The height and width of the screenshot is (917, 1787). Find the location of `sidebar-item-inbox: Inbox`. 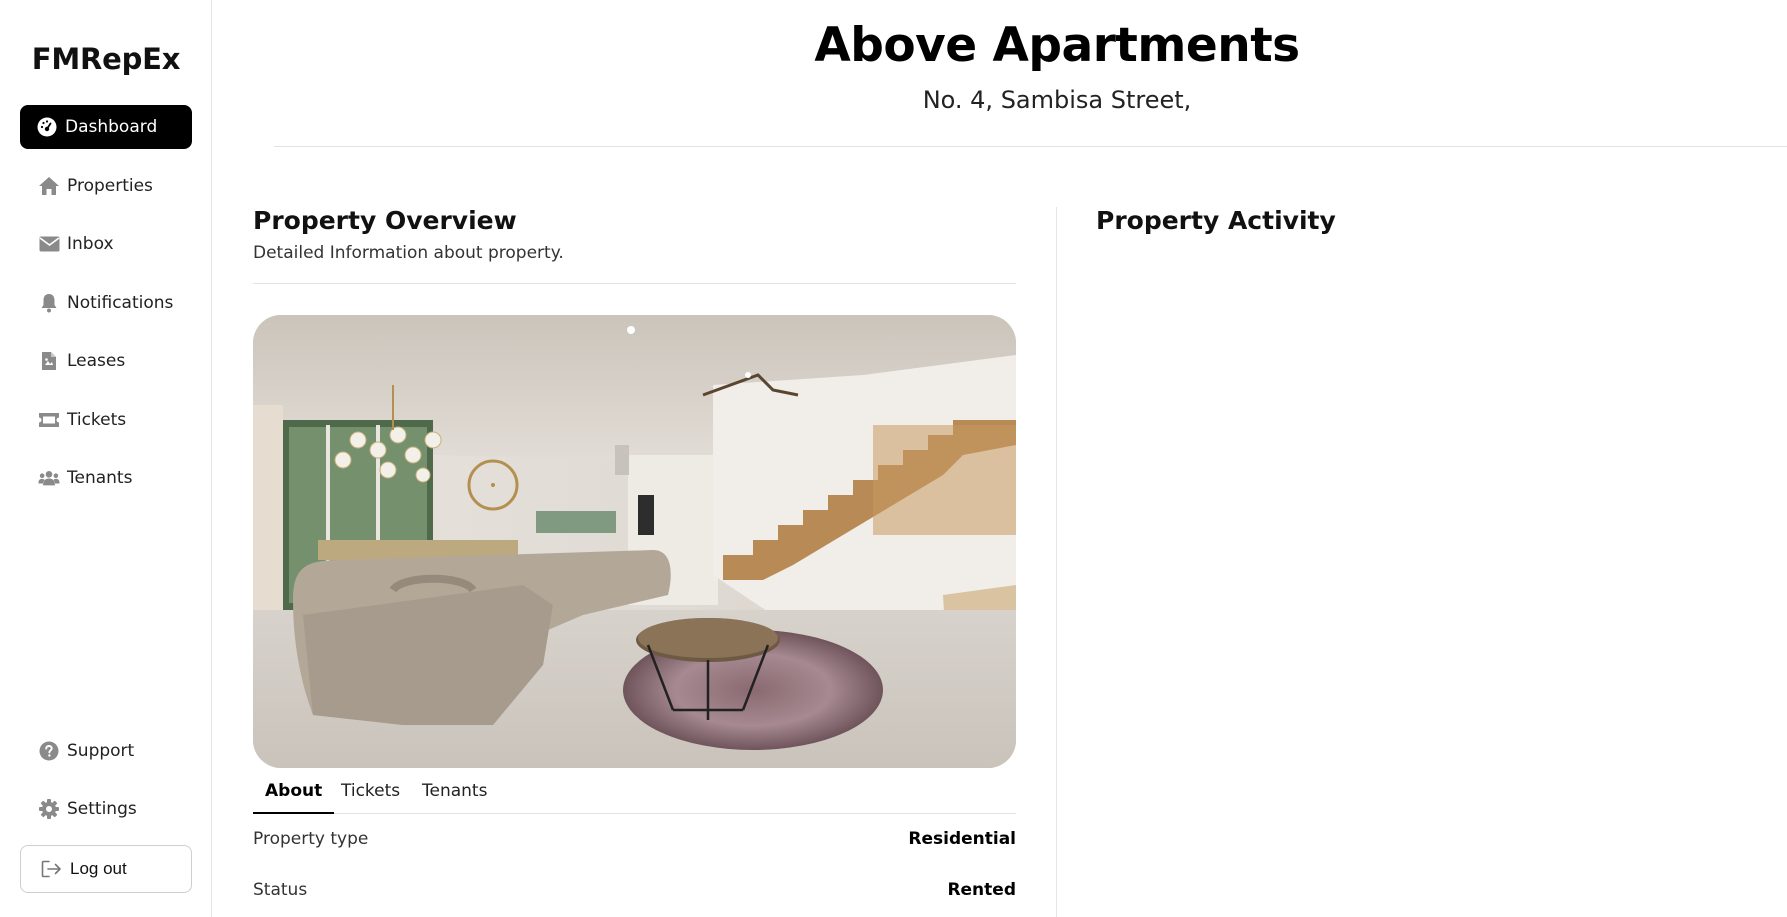

sidebar-item-inbox: Inbox is located at coordinates (106, 244).